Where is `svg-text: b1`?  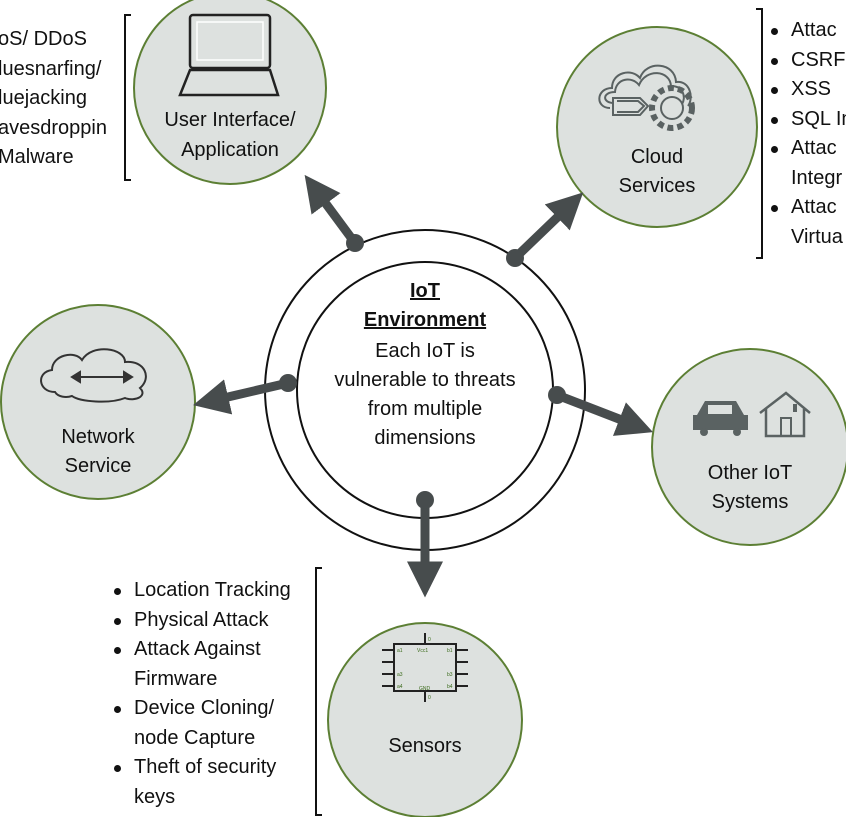
svg-text: b1 is located at coordinates (450, 651).